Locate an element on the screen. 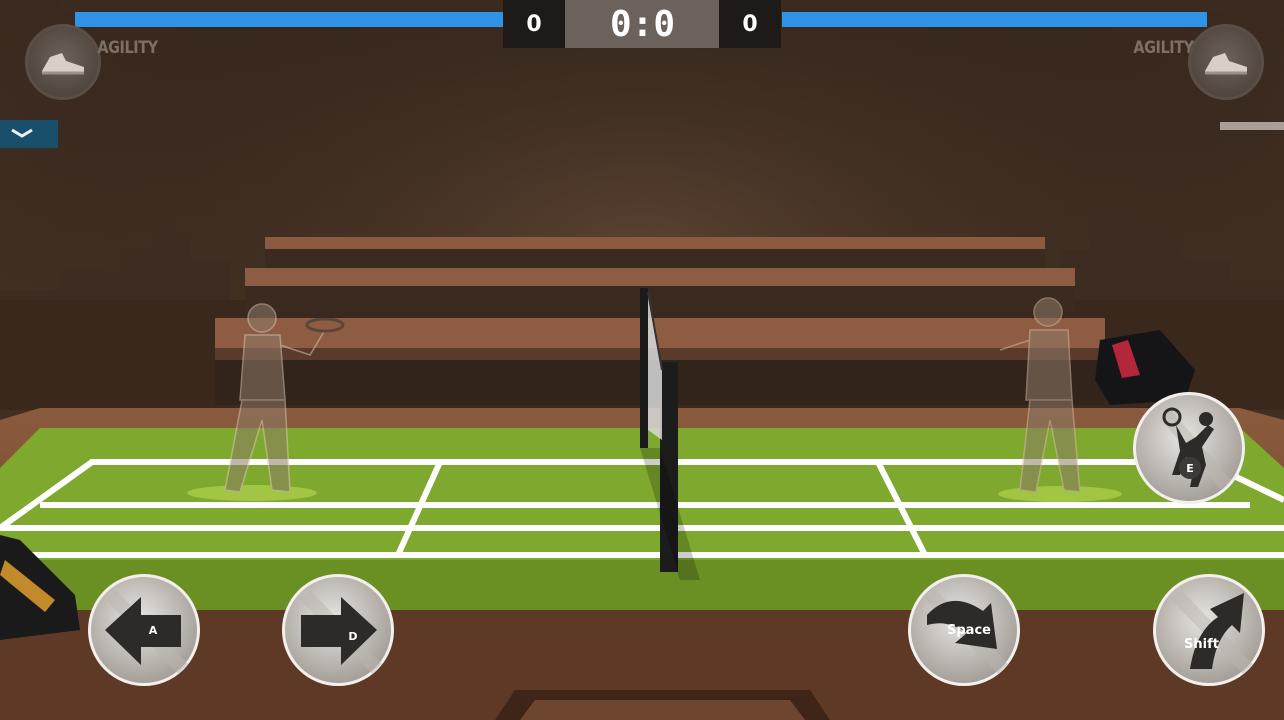 This screenshot has height=720, width=1284. special-skill-button: E is located at coordinates (1189, 448).